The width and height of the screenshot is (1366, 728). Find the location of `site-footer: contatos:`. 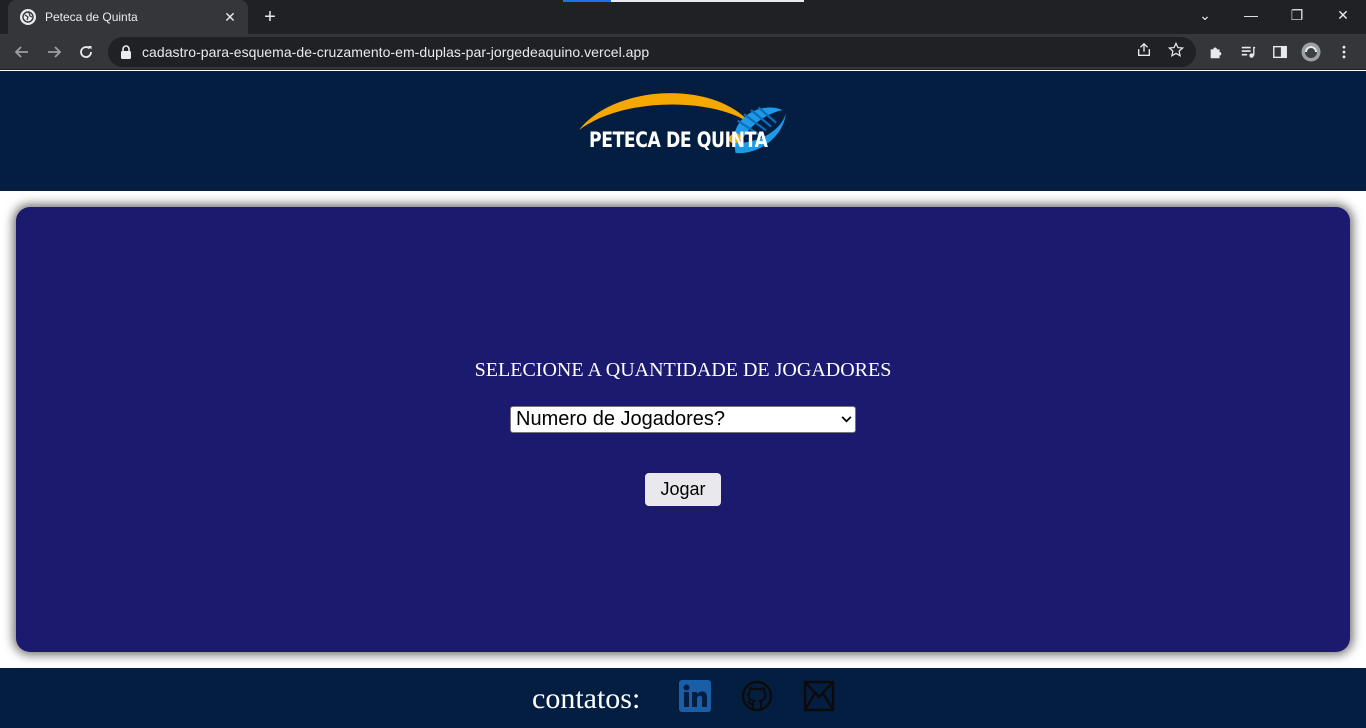

site-footer: contatos: is located at coordinates (683, 698).